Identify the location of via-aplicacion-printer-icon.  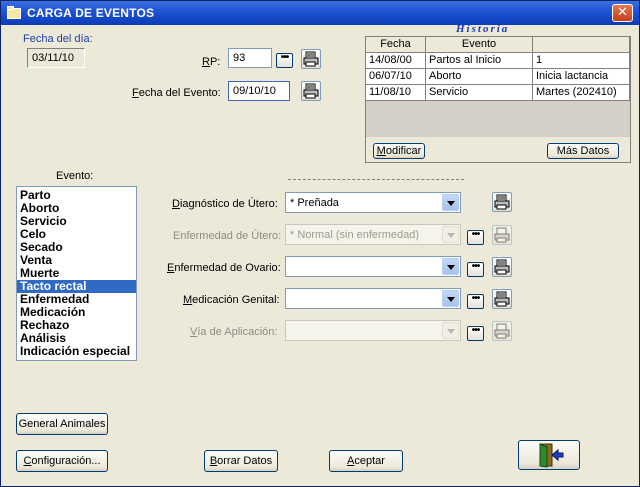
(502, 331).